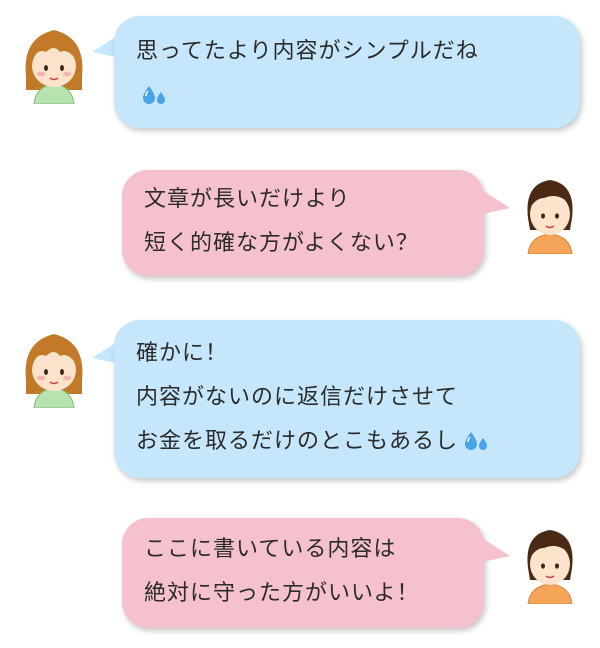  What do you see at coordinates (282, 593) in the screenshot?
I see `message-line: 絶対に守った方がいいよ！` at bounding box center [282, 593].